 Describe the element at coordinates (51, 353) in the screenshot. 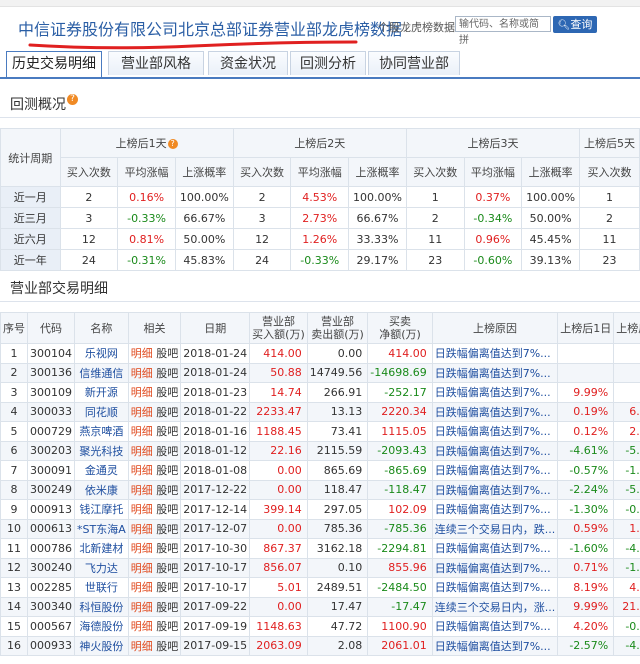

I see `stock-code-link: 300104` at that location.